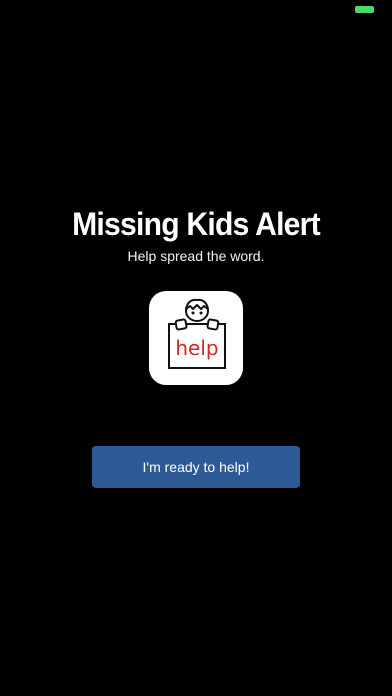  Describe the element at coordinates (196, 10) in the screenshot. I see `status-bar` at that location.